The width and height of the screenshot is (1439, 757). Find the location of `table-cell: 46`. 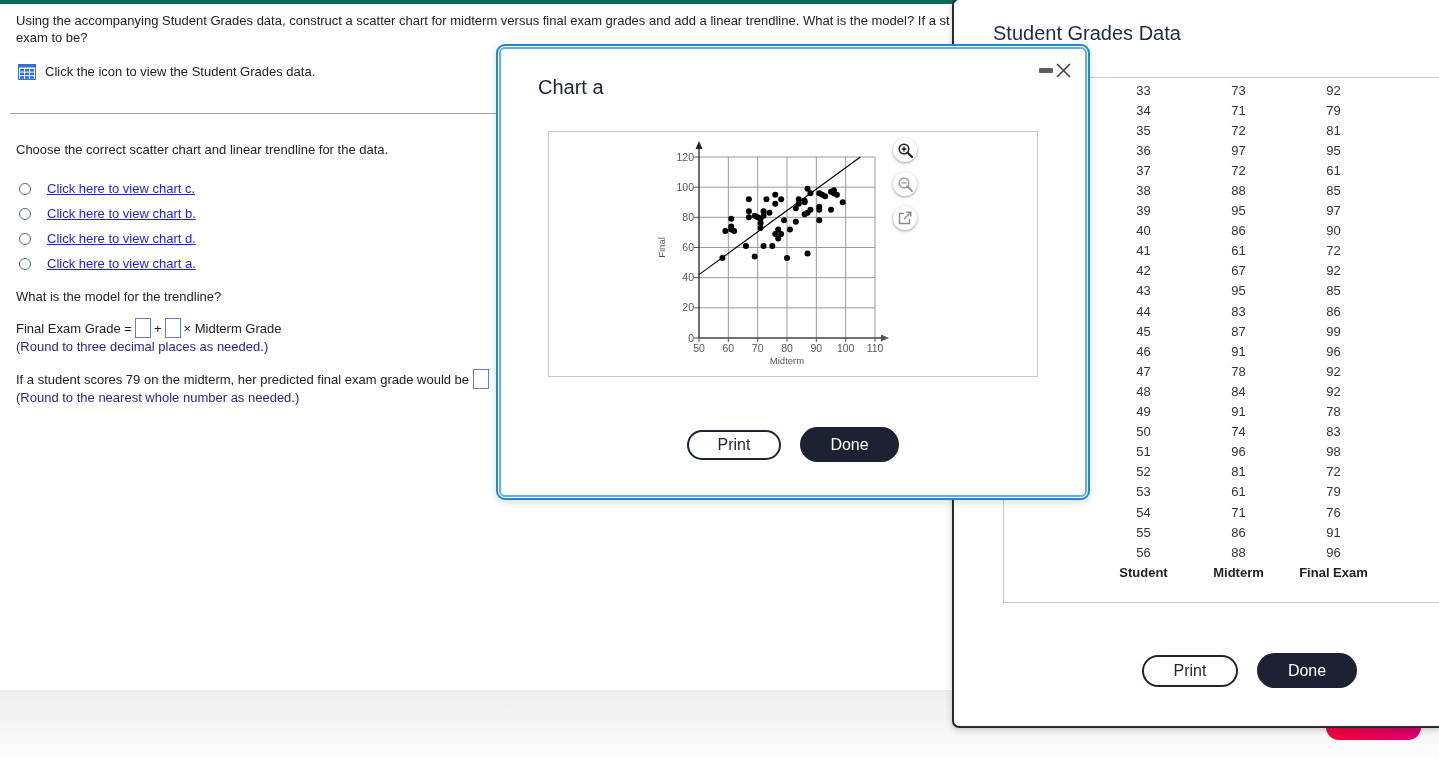

table-cell: 46 is located at coordinates (1143, 351).